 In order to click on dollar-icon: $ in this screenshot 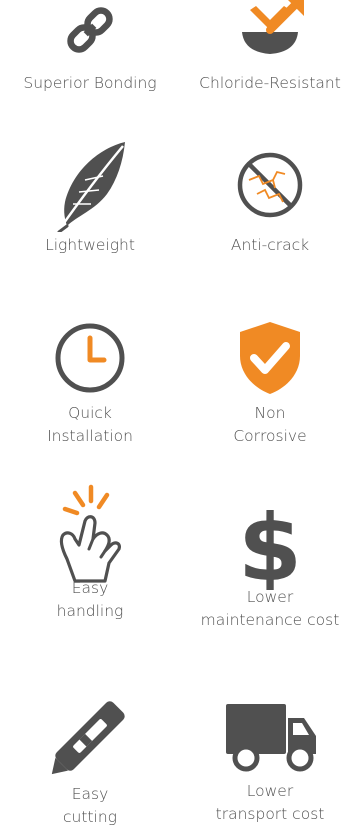, I will do `click(270, 545)`.